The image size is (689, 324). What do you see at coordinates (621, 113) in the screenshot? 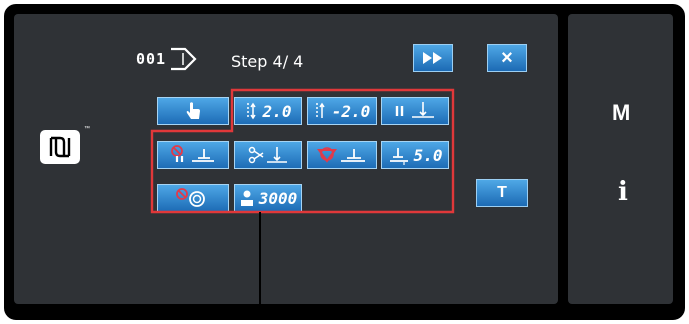
I see `menu-button: M` at bounding box center [621, 113].